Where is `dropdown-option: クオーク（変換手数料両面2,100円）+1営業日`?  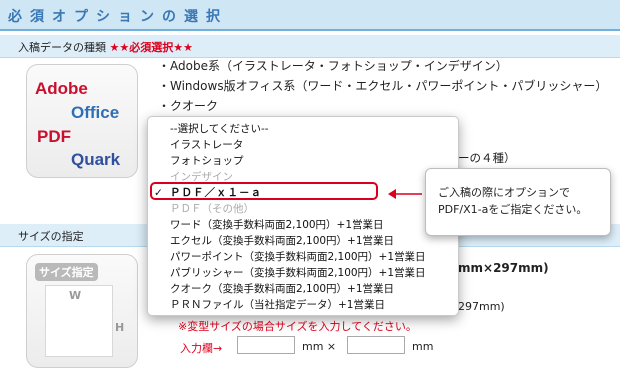
dropdown-option: クオーク（変換手数料両面2,100円）+1営業日 is located at coordinates (303, 289).